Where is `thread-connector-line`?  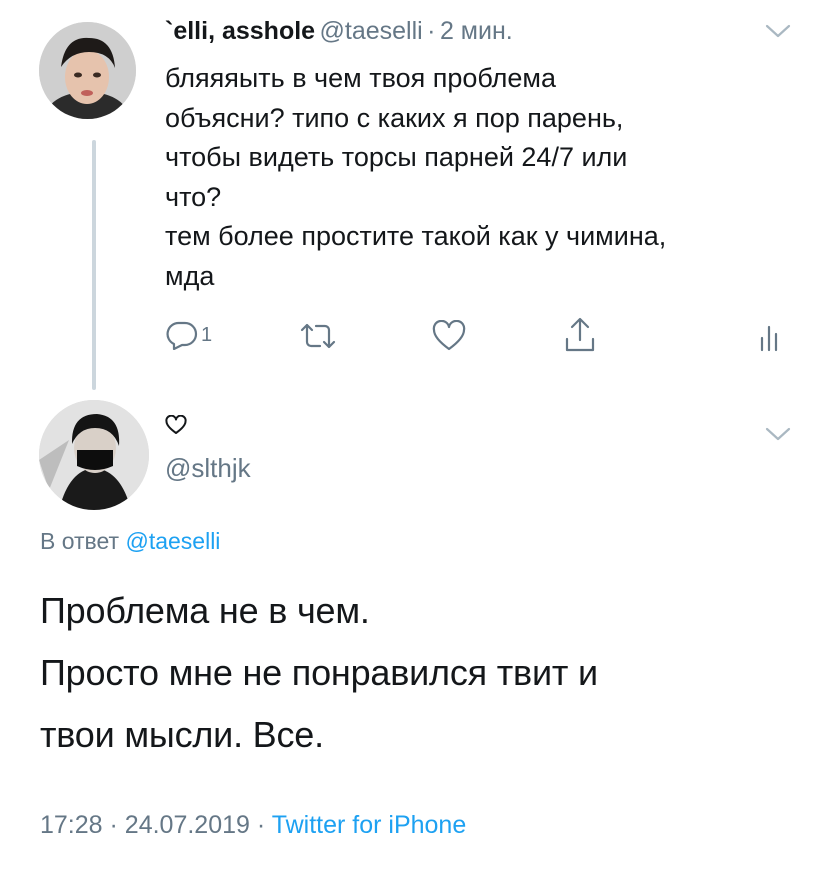
thread-connector-line is located at coordinates (94, 265).